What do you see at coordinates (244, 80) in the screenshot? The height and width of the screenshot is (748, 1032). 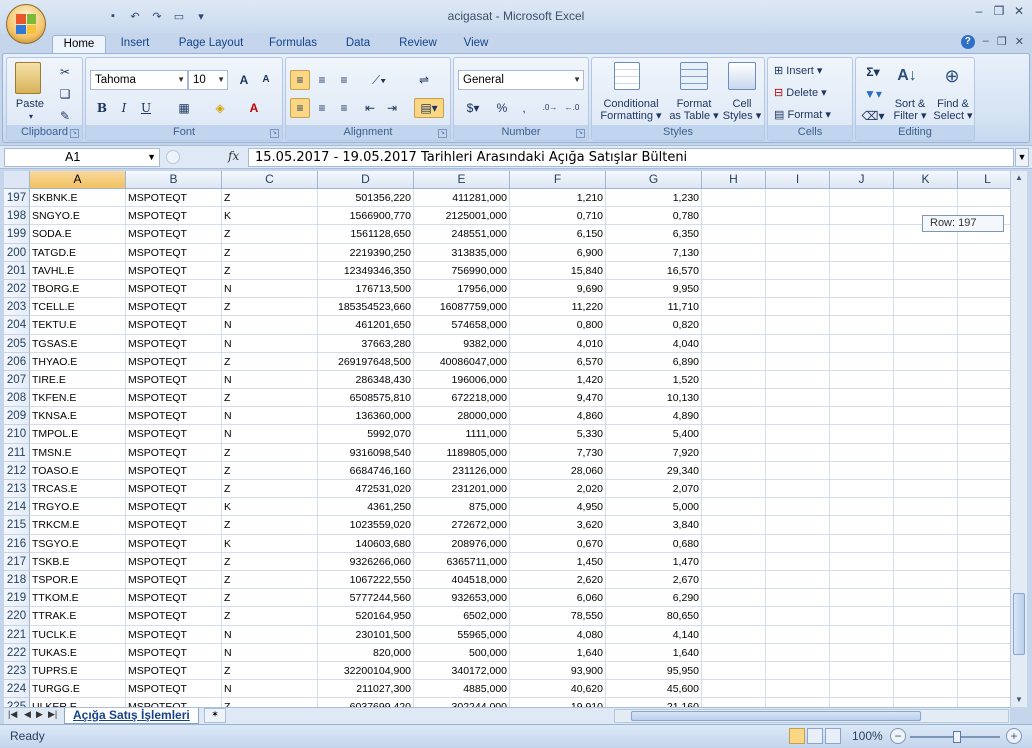 I see `grow-font-icon: A` at bounding box center [244, 80].